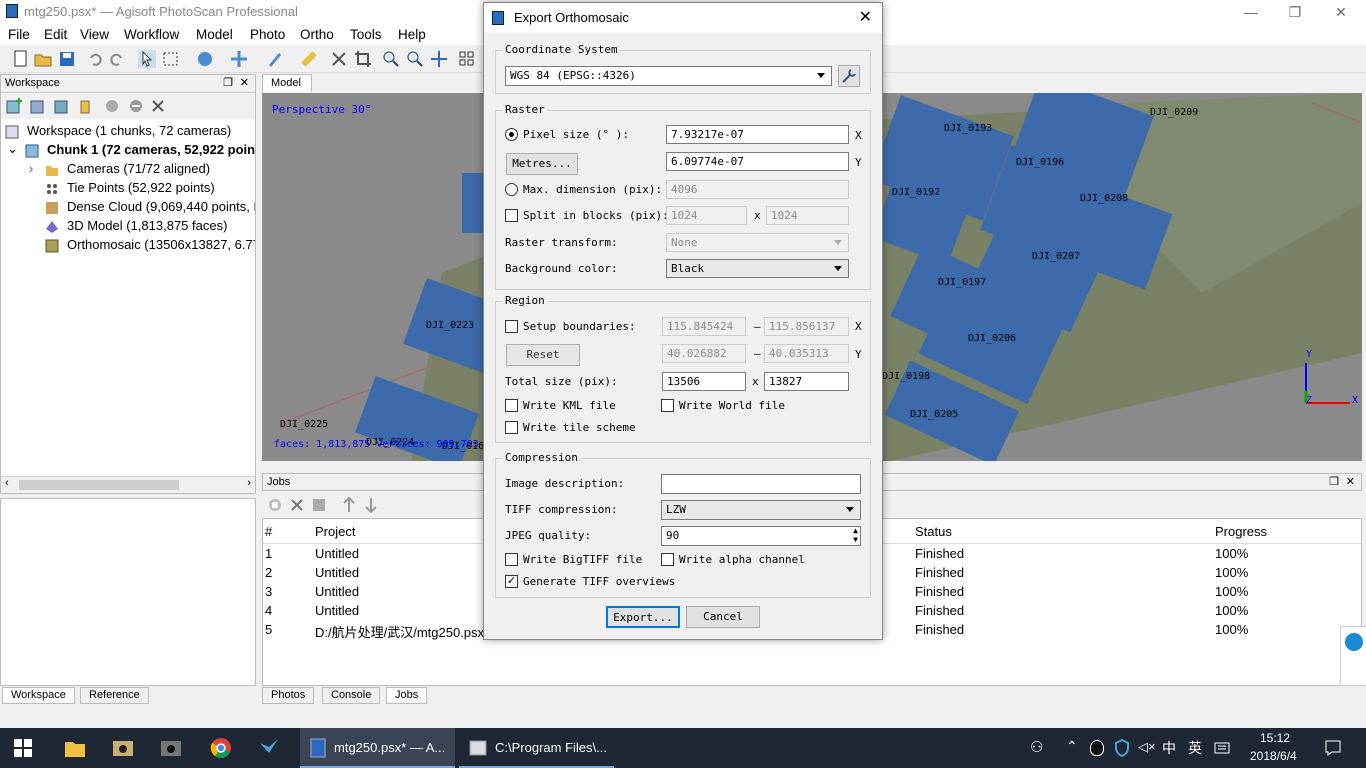 The width and height of the screenshot is (1366, 768). What do you see at coordinates (129, 130) in the screenshot?
I see `tree-item-workspace: Workspace (1 chunks, 72 cameras)` at bounding box center [129, 130].